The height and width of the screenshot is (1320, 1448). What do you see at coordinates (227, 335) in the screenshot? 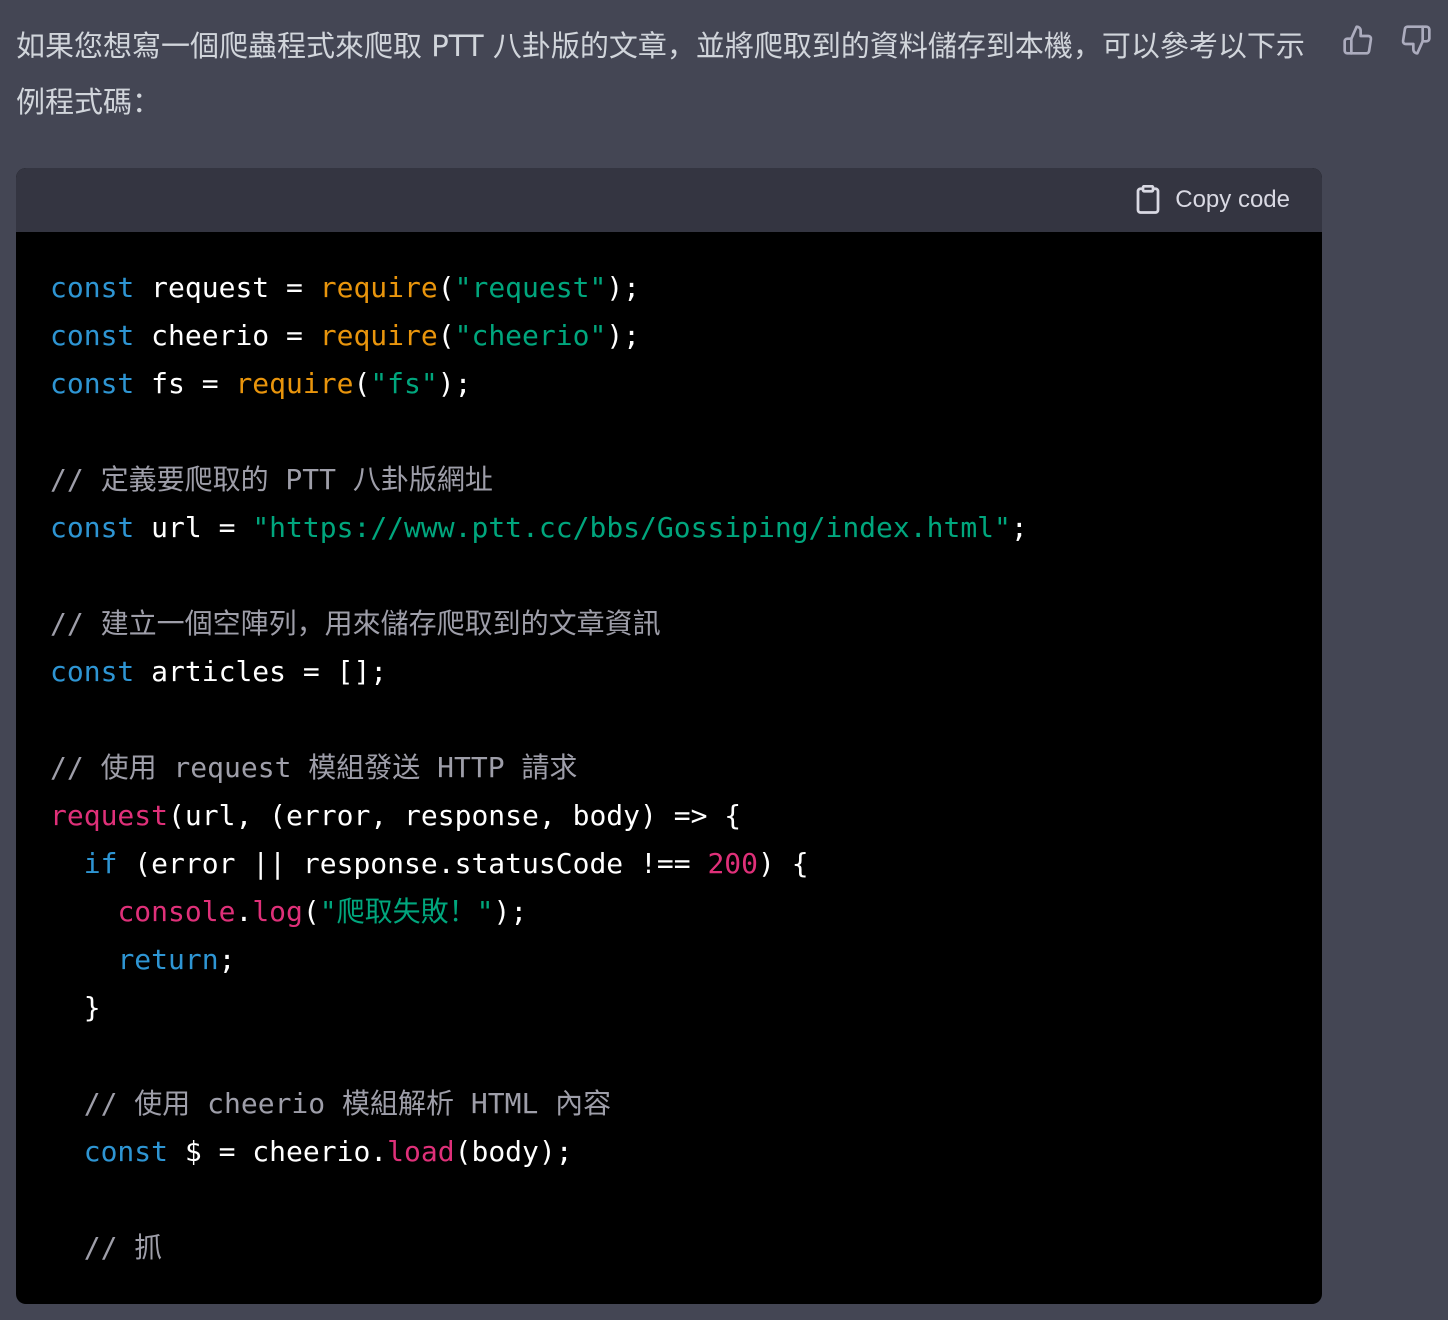
I see `code-token: cheerio =` at bounding box center [227, 335].